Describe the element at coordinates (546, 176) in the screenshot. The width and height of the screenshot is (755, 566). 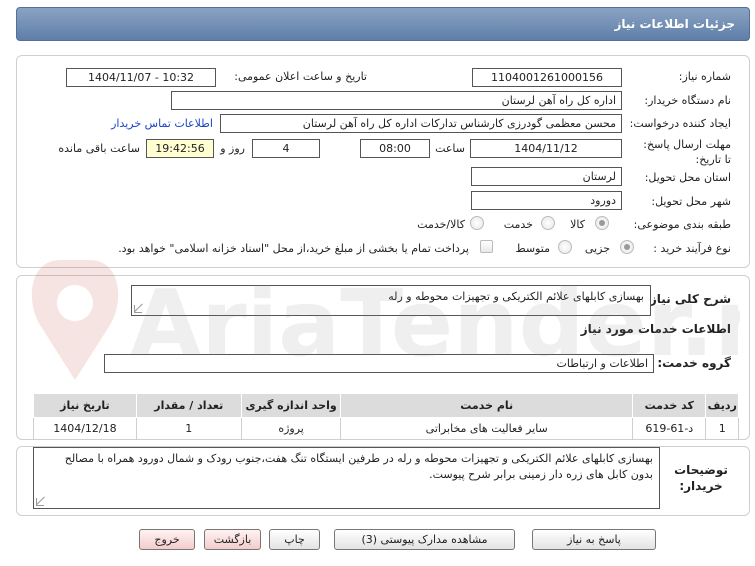
I see `province-field: لرستان` at that location.